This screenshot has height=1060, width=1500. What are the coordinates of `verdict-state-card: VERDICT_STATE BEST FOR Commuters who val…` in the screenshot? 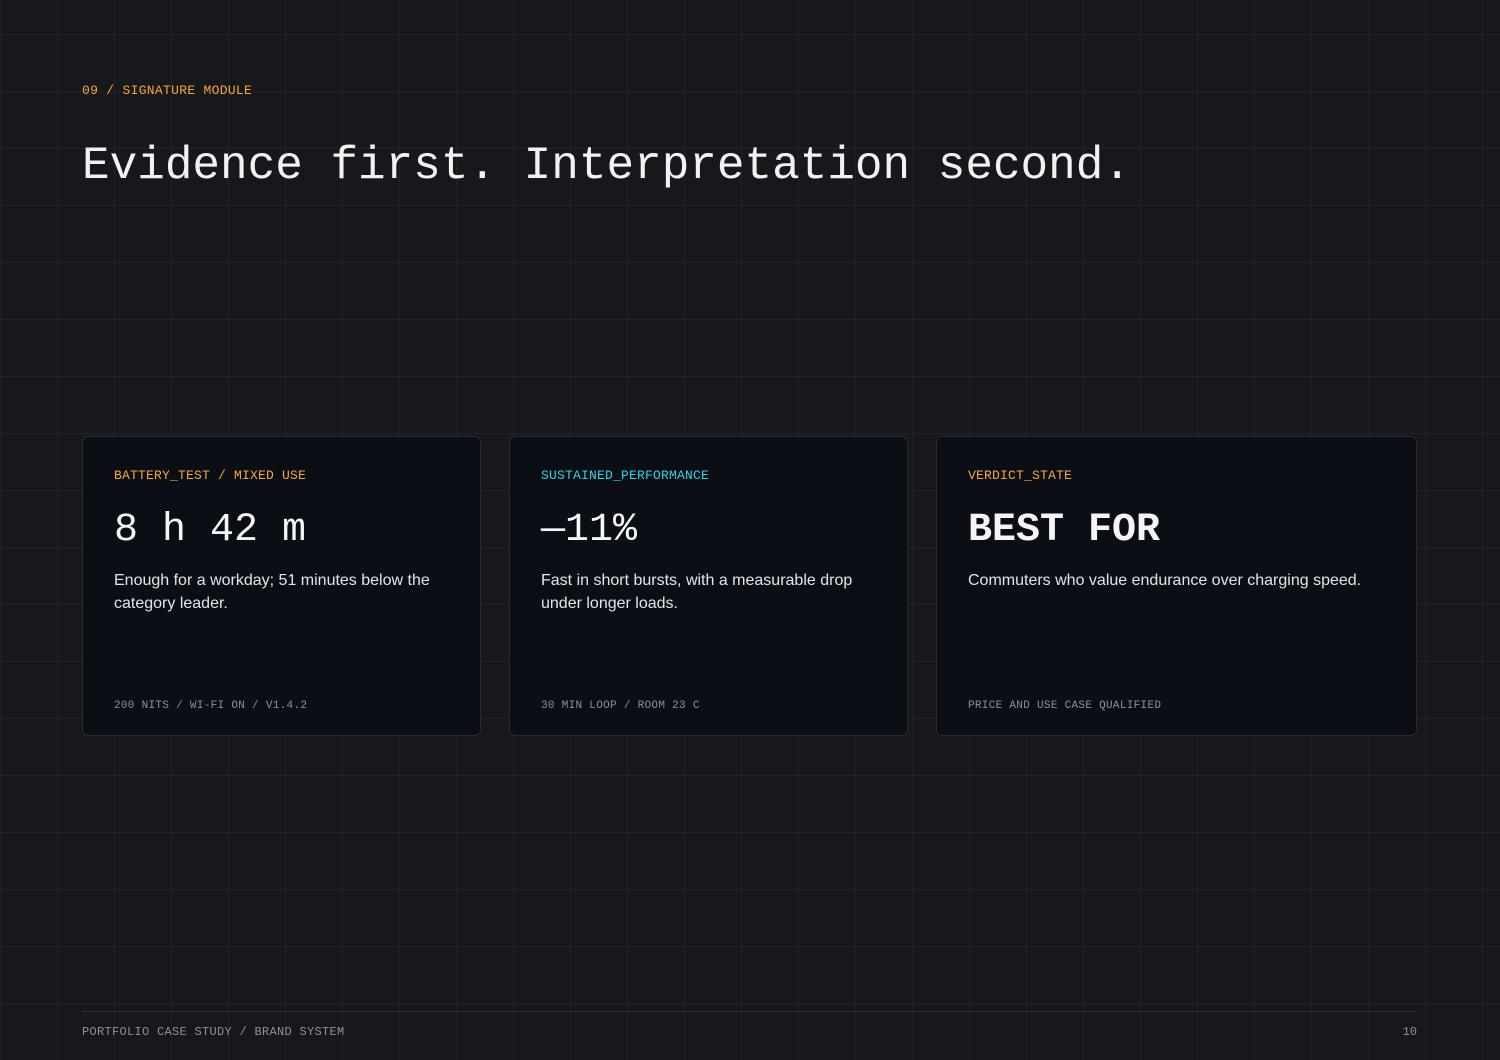 It's located at (1176, 586).